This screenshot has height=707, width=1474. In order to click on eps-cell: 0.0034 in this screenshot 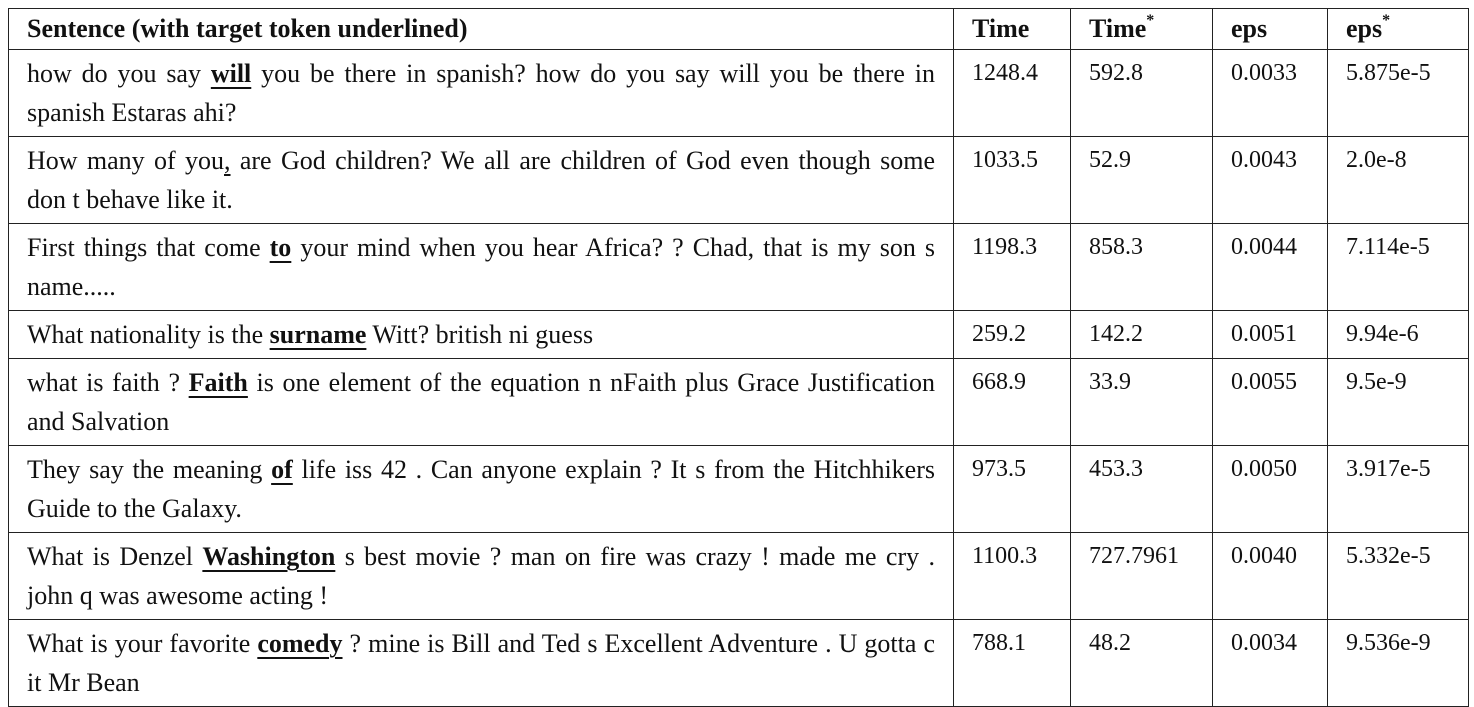, I will do `click(1270, 663)`.